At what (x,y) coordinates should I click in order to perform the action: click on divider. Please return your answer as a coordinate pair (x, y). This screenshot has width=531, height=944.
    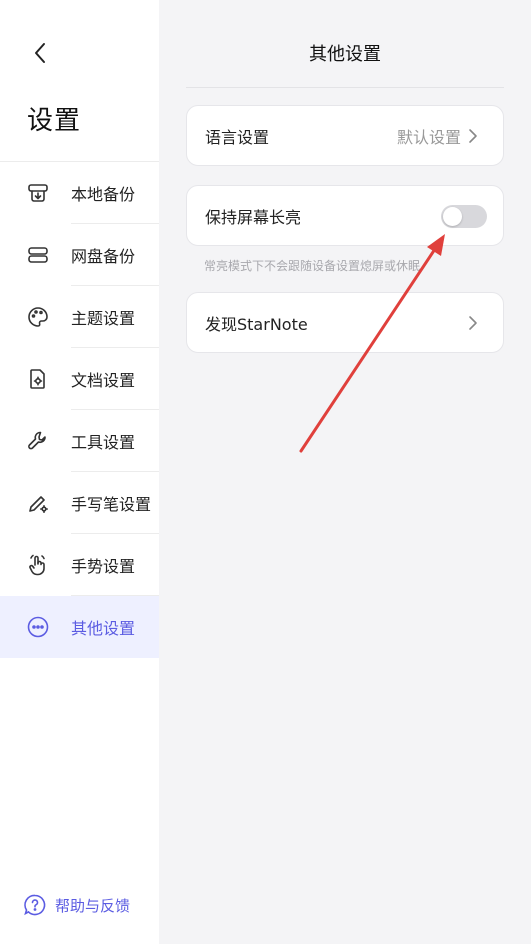
    Looking at the image, I should click on (345, 87).